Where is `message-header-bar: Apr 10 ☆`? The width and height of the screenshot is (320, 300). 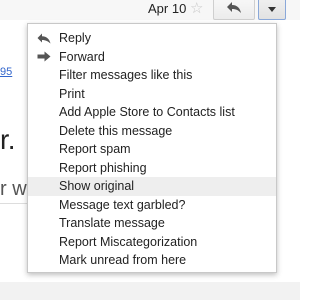
message-header-bar: Apr 10 ☆ is located at coordinates (150, 10).